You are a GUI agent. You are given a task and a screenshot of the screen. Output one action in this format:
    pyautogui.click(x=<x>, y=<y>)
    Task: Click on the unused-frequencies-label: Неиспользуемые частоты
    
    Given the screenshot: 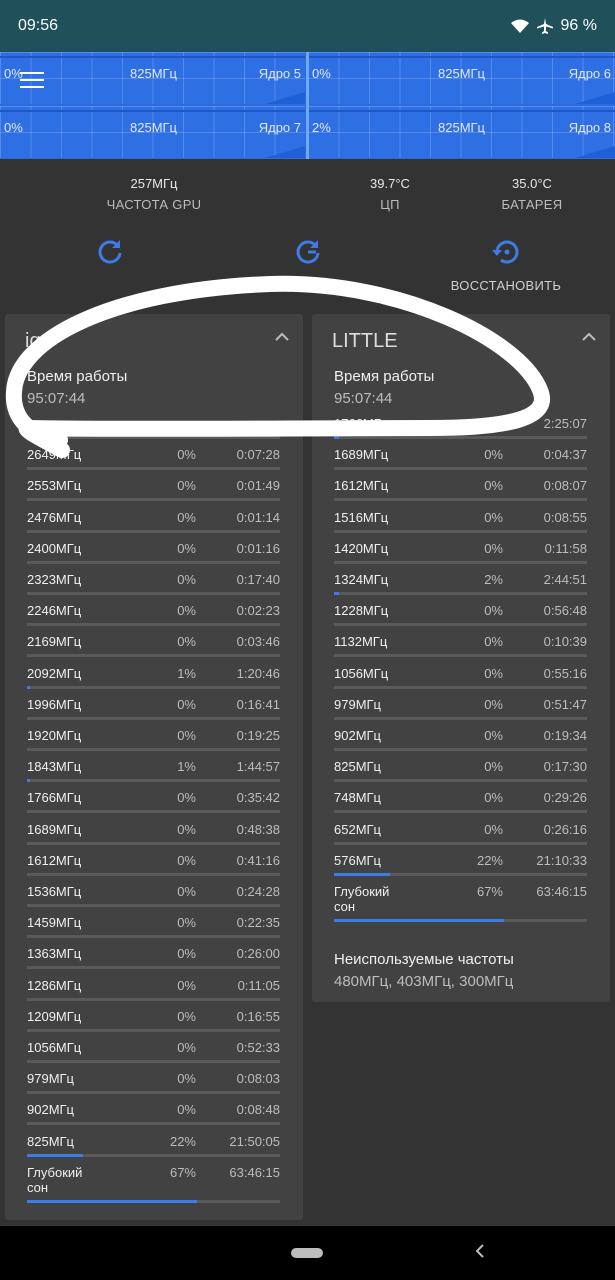 What is the action you would take?
    pyautogui.click(x=424, y=959)
    